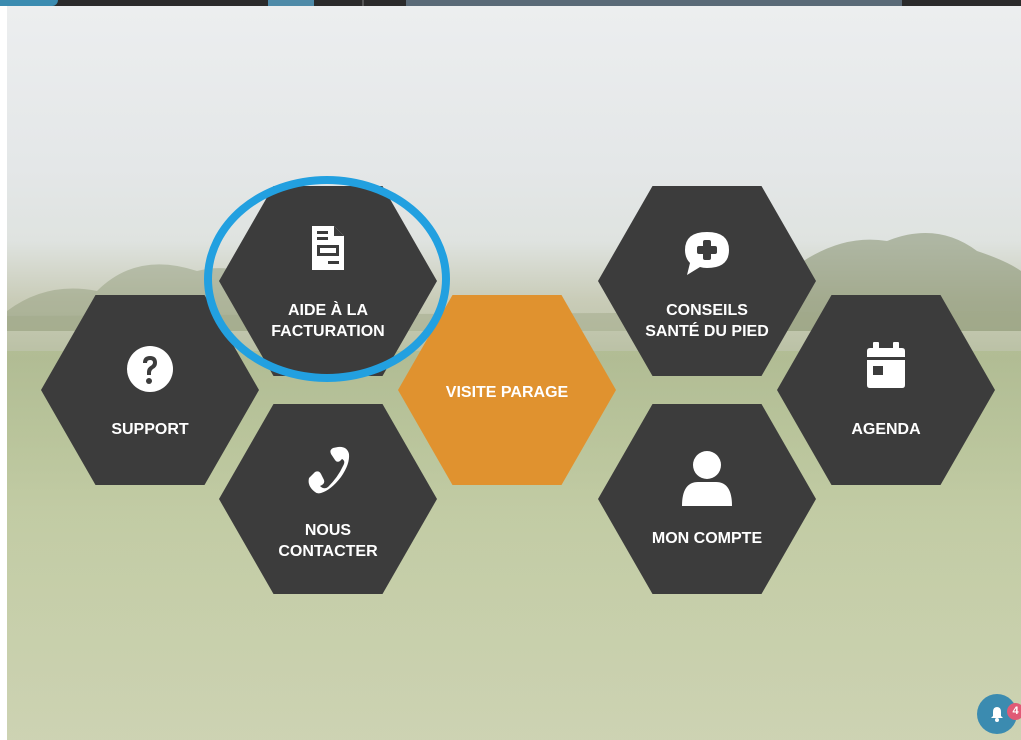 The height and width of the screenshot is (740, 1021). I want to click on menu-tile-label: CONSEILS SANTÉ DU PIED, so click(707, 321).